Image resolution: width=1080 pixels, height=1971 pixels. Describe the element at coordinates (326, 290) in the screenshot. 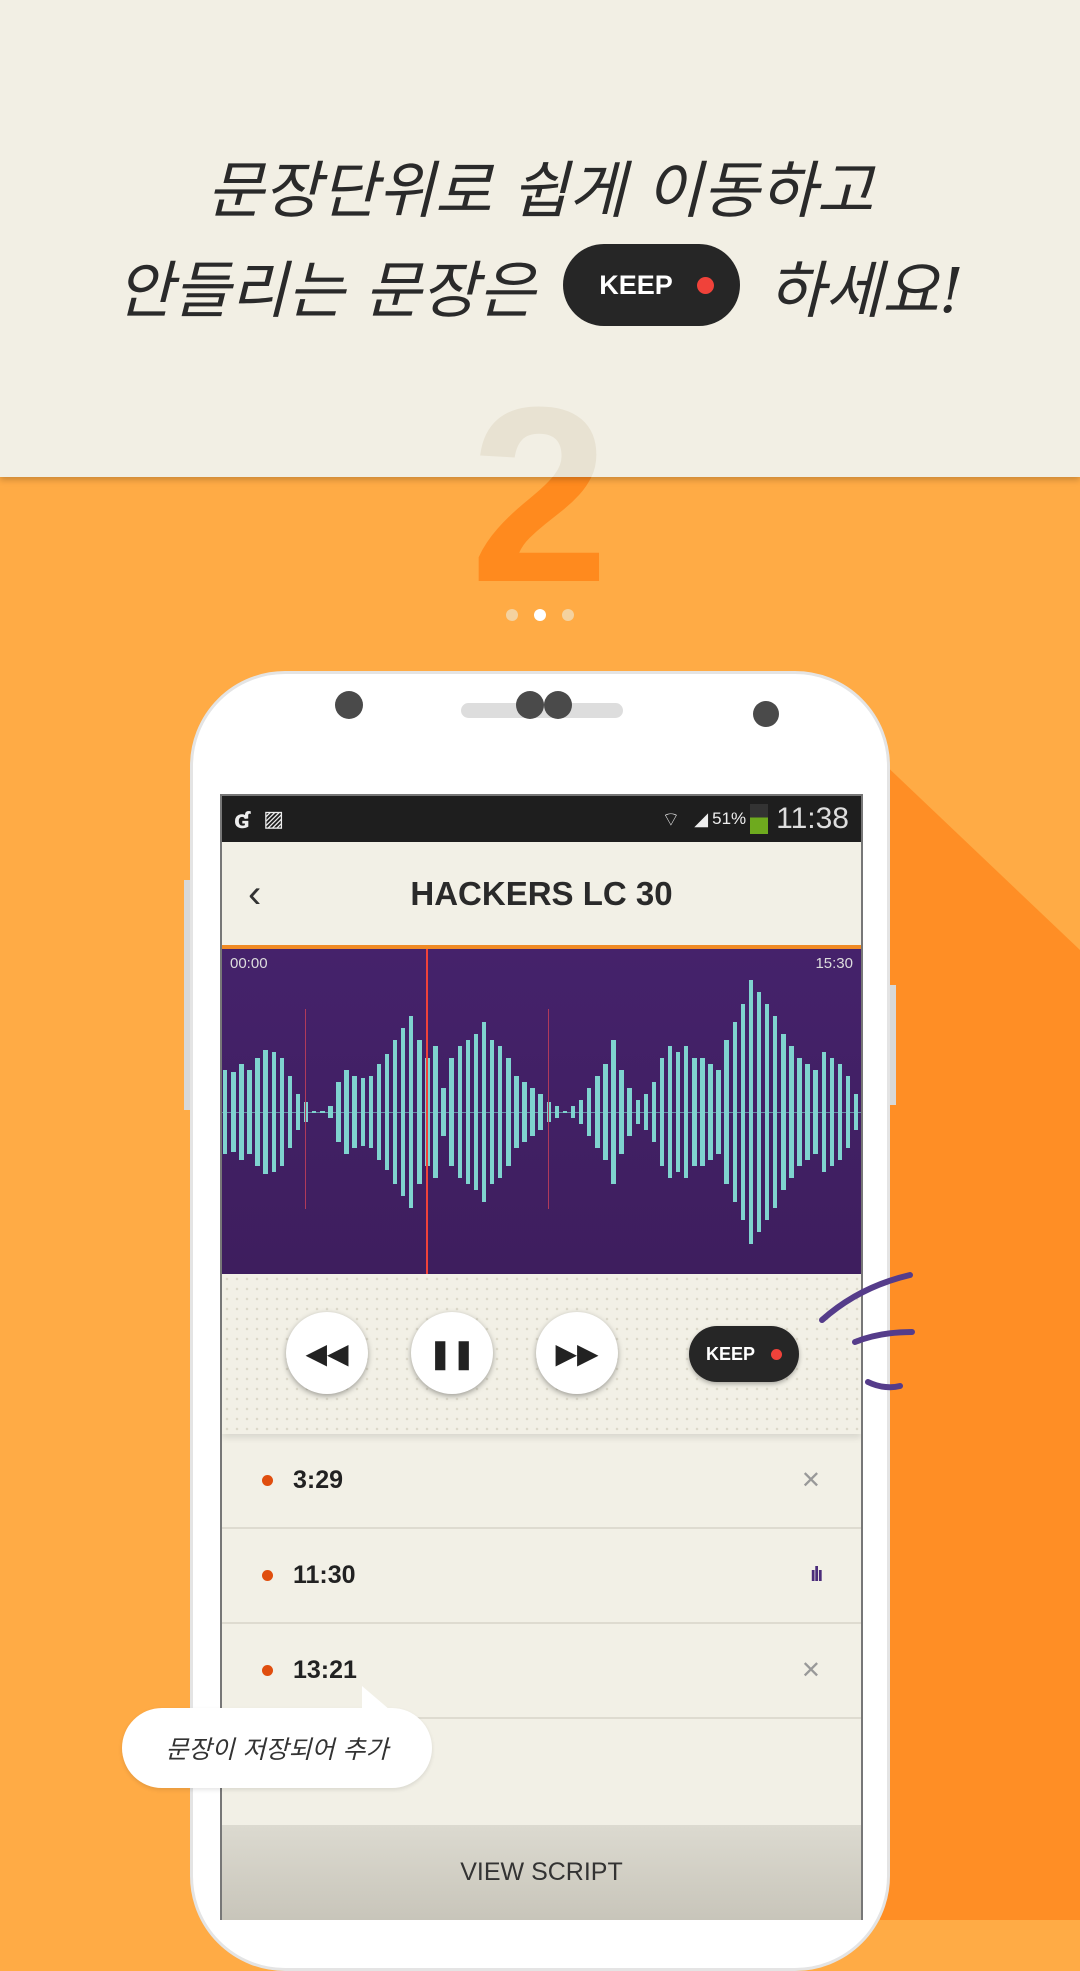

I see `headline-line2-before: 안들리는 문장은` at that location.